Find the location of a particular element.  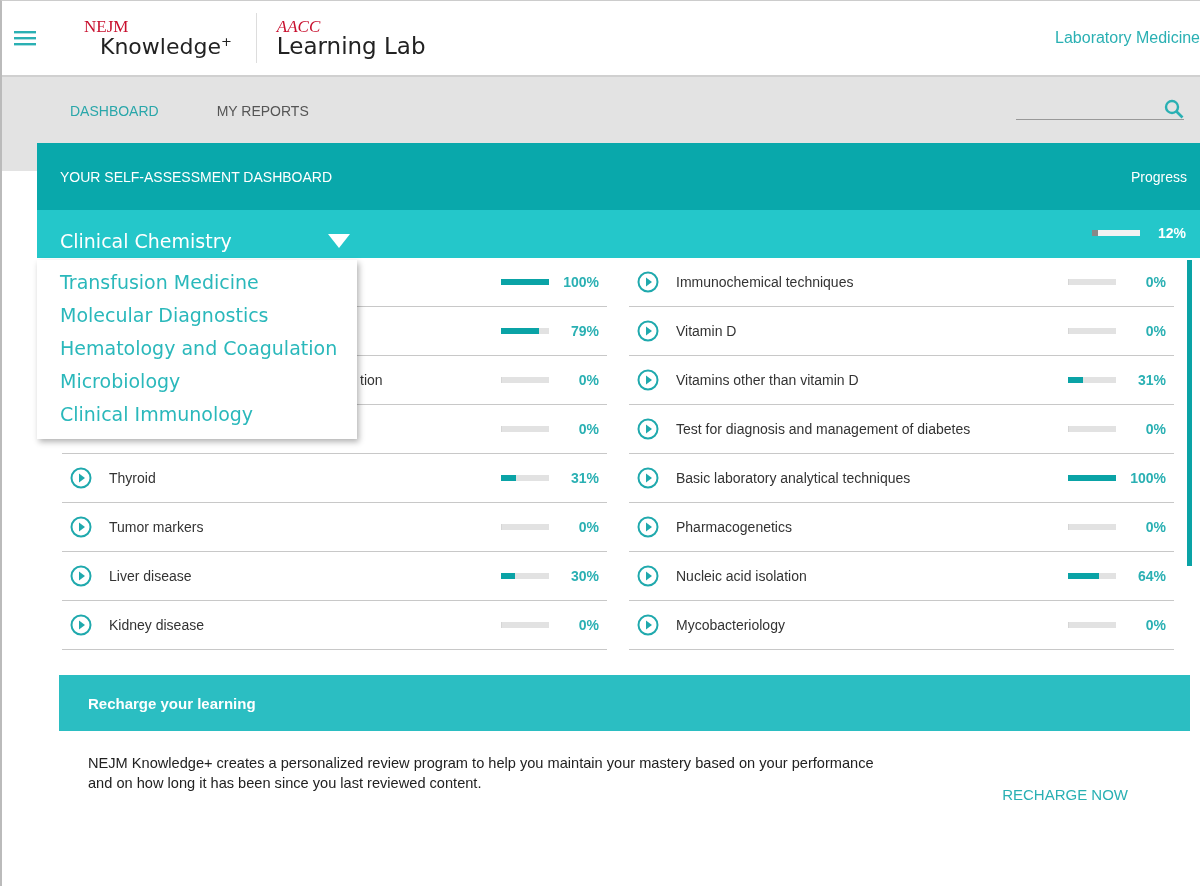

topic-name: Liver disease is located at coordinates (150, 576).